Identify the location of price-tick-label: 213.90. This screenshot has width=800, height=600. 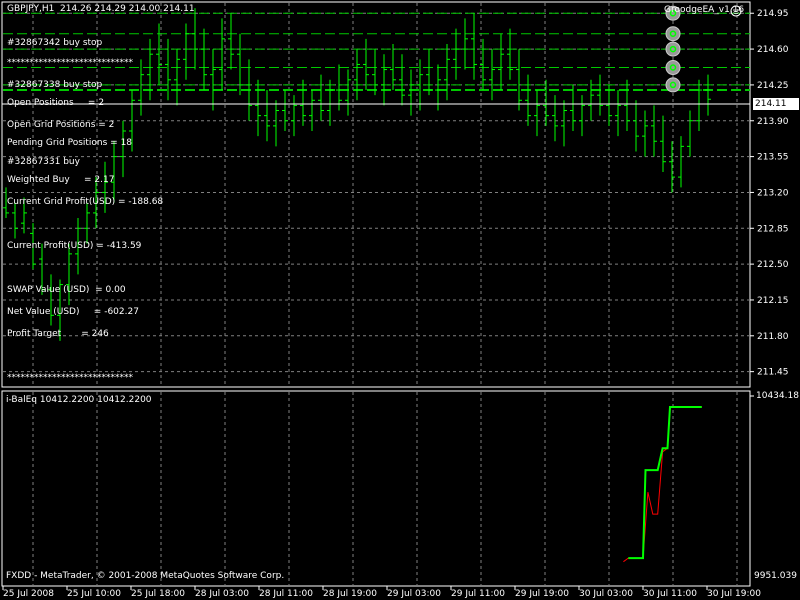
(773, 122).